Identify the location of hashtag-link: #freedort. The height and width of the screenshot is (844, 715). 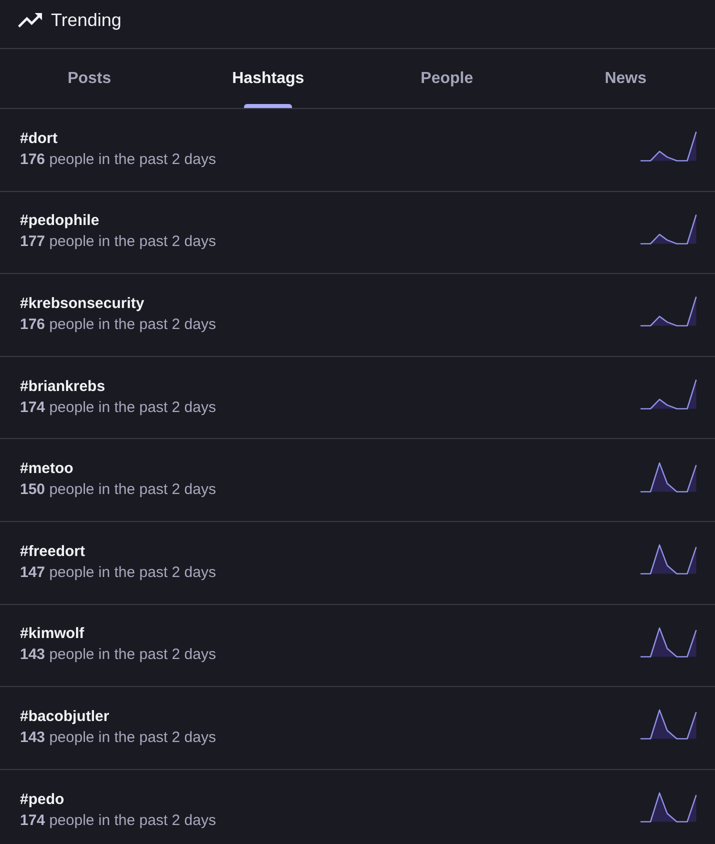
(53, 552).